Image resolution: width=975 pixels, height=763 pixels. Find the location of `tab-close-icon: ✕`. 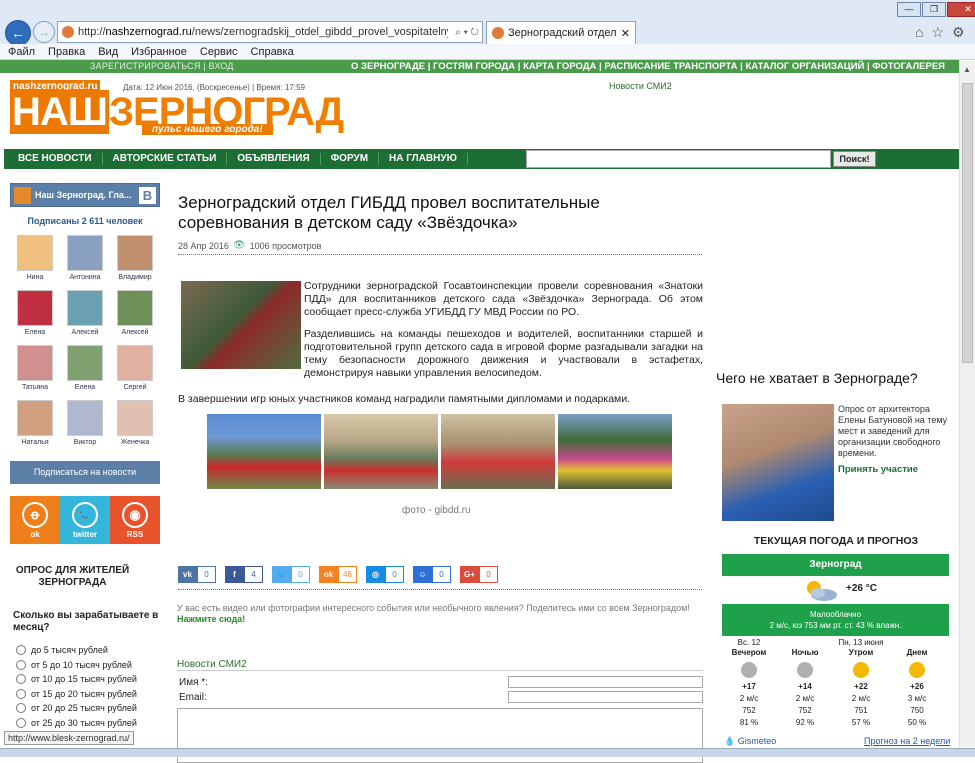

tab-close-icon: ✕ is located at coordinates (625, 33).